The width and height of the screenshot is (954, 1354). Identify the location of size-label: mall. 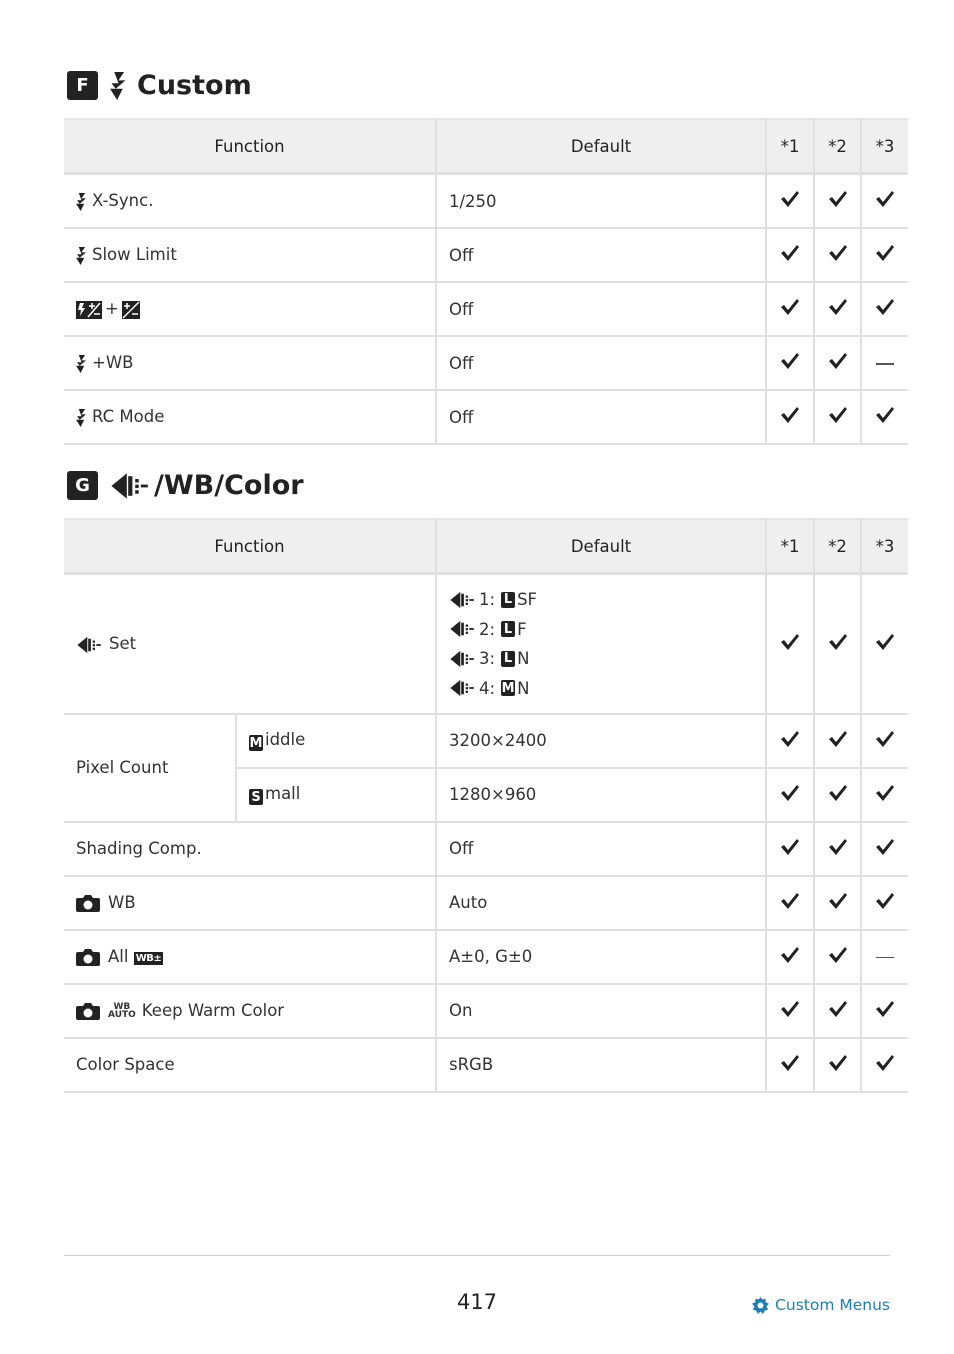
(283, 793).